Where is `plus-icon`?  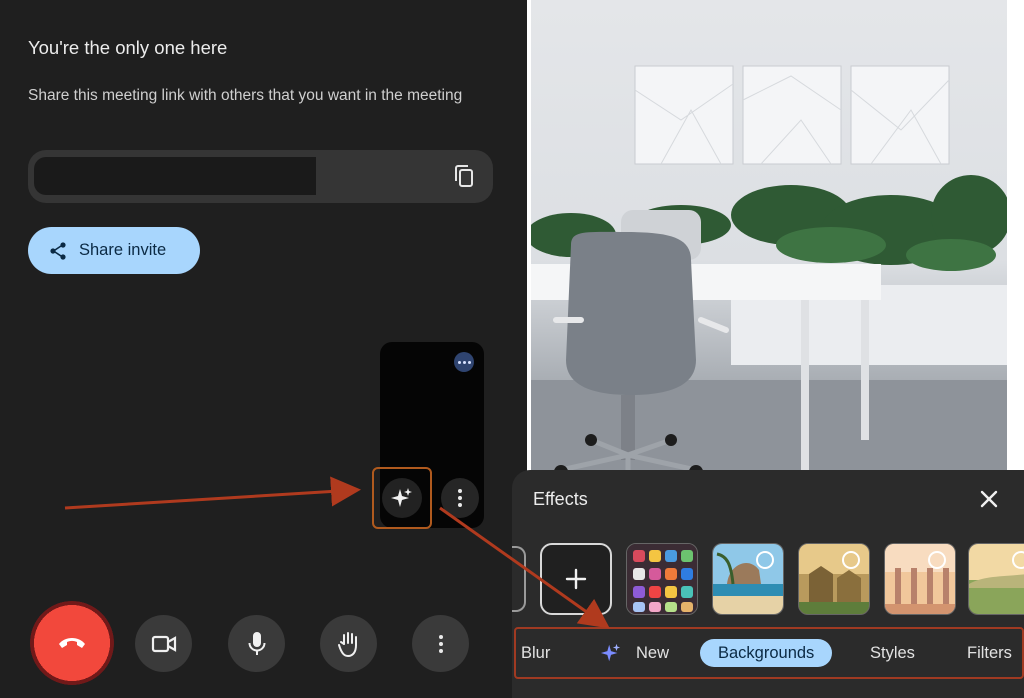 plus-icon is located at coordinates (576, 579).